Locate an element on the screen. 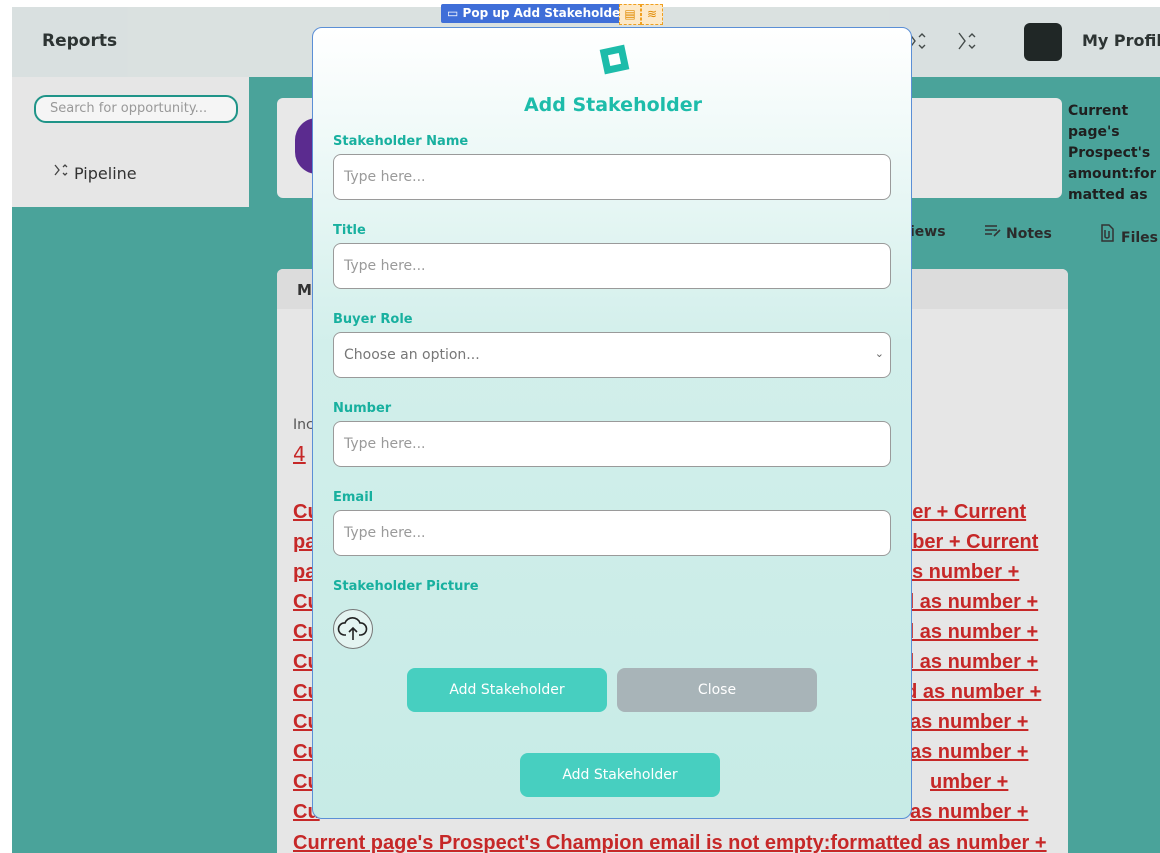  tab-files: Files is located at coordinates (1128, 235).